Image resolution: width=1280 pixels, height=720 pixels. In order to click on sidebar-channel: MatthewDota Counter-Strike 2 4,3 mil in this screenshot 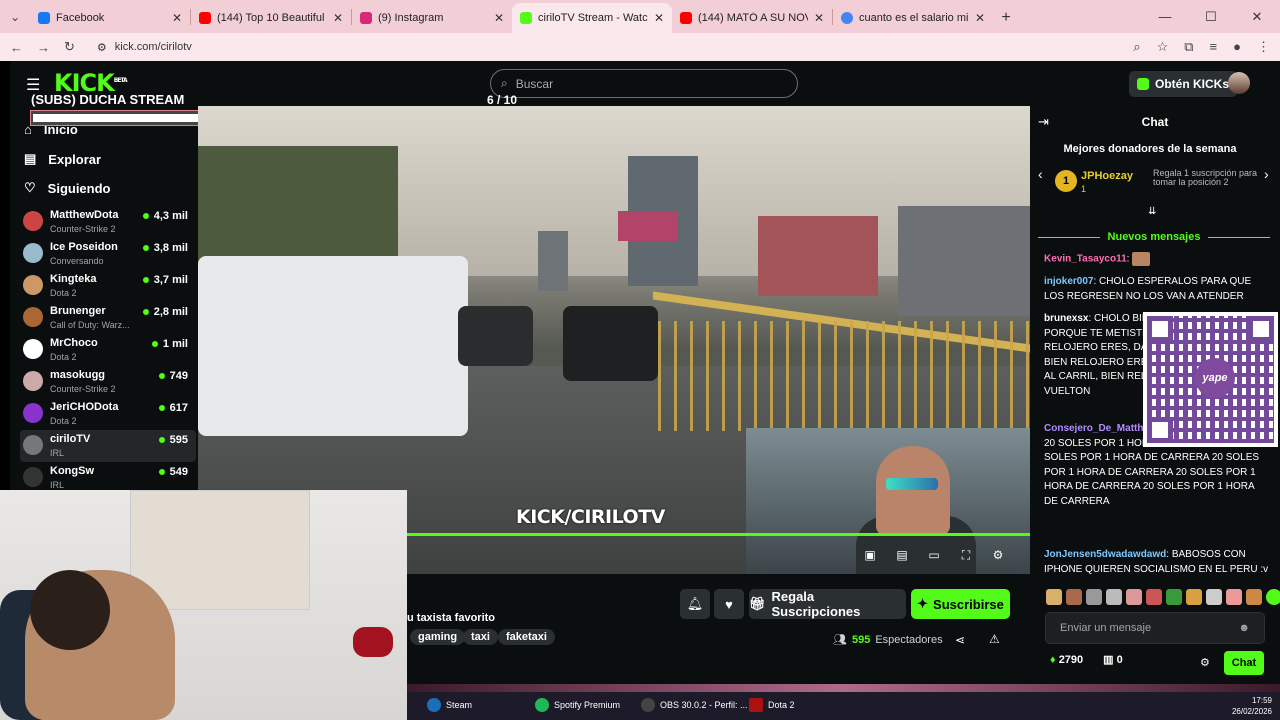, I will do `click(108, 222)`.